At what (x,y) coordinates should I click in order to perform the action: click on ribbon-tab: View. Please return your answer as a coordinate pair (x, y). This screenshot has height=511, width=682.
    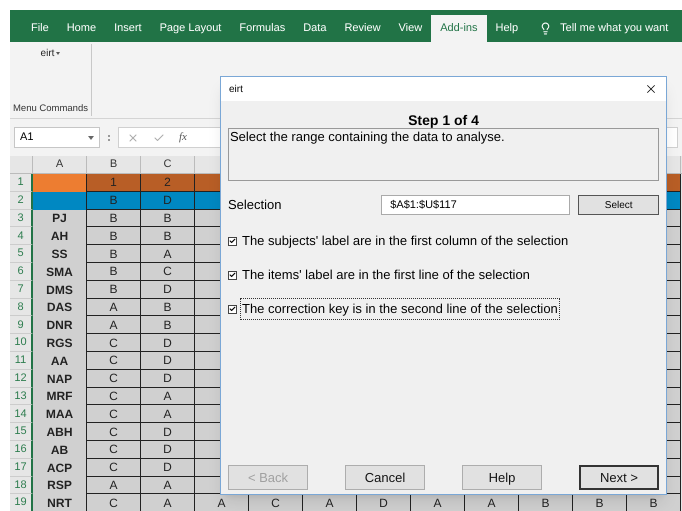
    Looking at the image, I should click on (411, 28).